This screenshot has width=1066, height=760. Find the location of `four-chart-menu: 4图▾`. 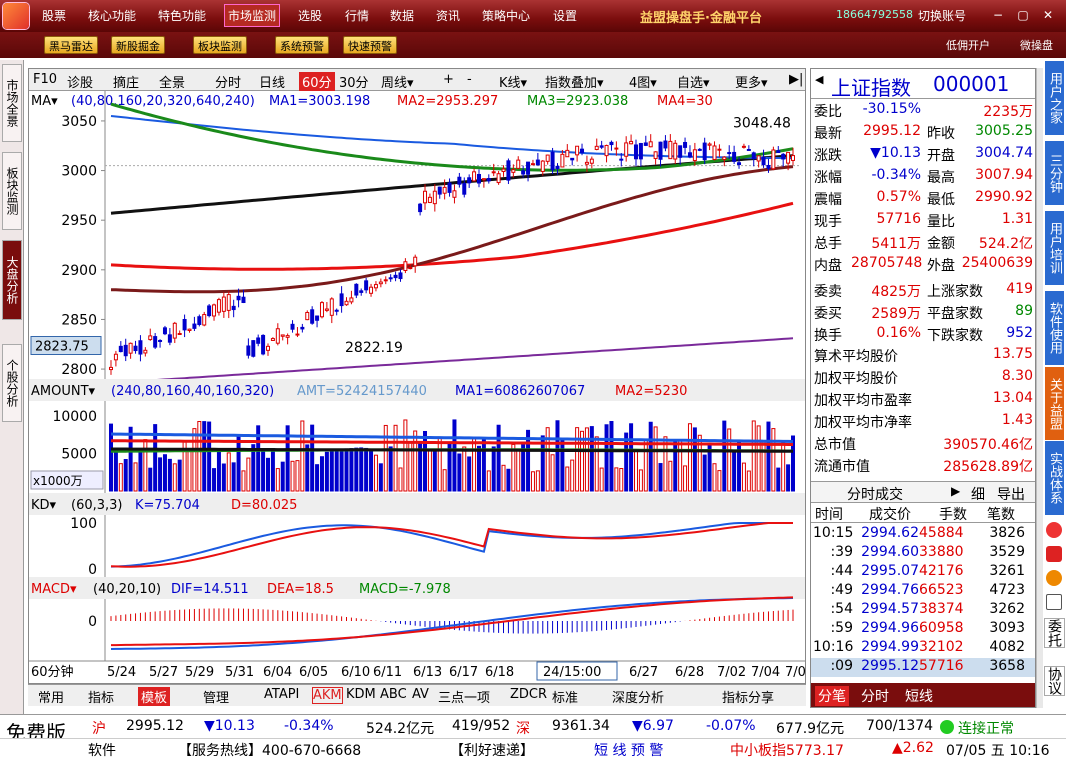

four-chart-menu: 4图▾ is located at coordinates (643, 81).